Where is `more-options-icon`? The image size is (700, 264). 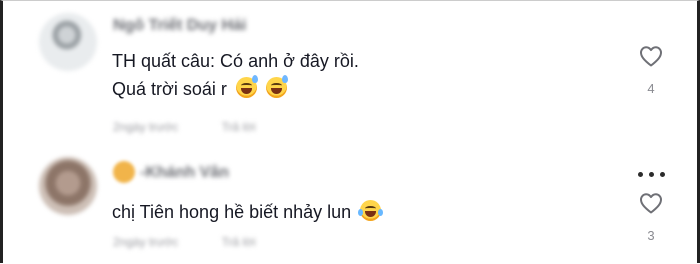 more-options-icon is located at coordinates (651, 175).